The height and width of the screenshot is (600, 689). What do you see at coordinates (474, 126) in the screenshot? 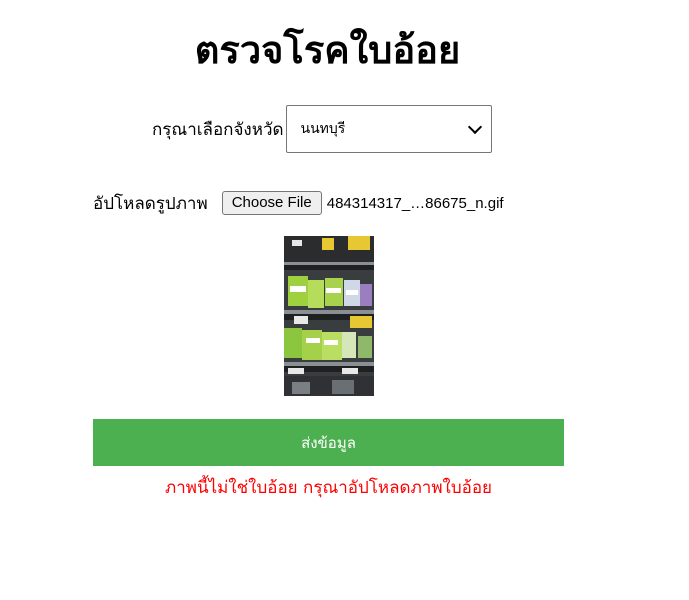
I see `chevron-down-icon` at bounding box center [474, 126].